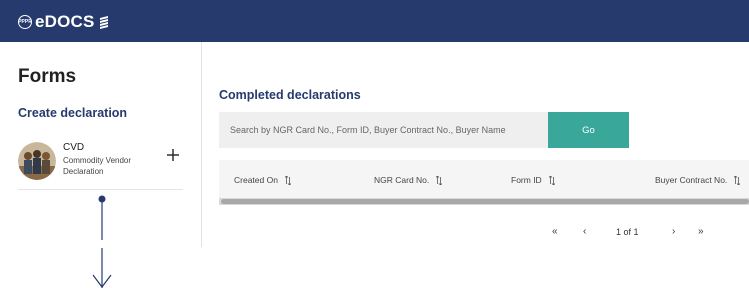 The height and width of the screenshot is (288, 749). What do you see at coordinates (173, 155) in the screenshot?
I see `plus-icon` at bounding box center [173, 155].